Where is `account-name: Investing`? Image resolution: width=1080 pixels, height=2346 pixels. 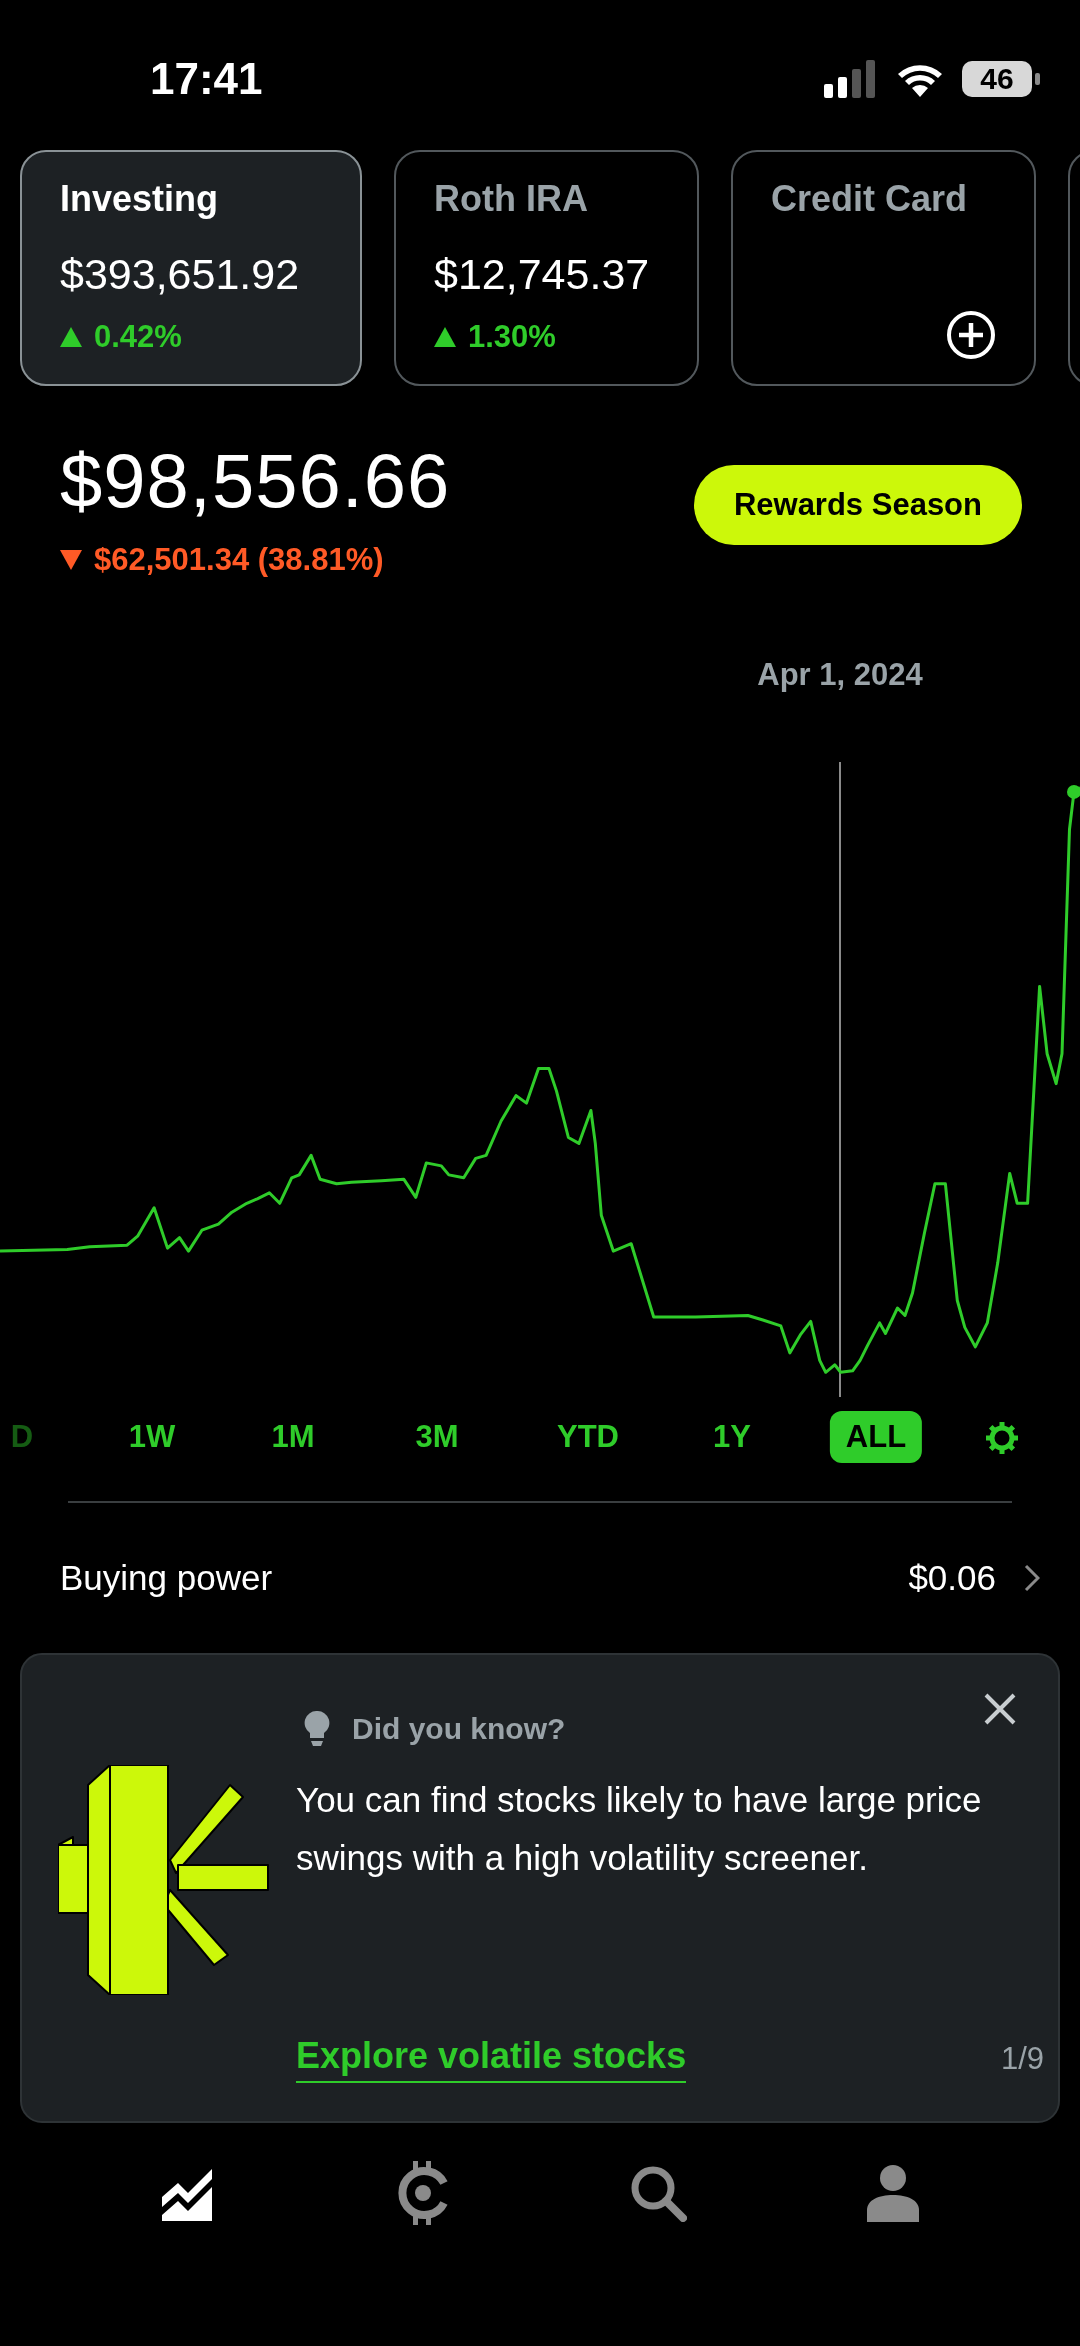 account-name: Investing is located at coordinates (140, 199).